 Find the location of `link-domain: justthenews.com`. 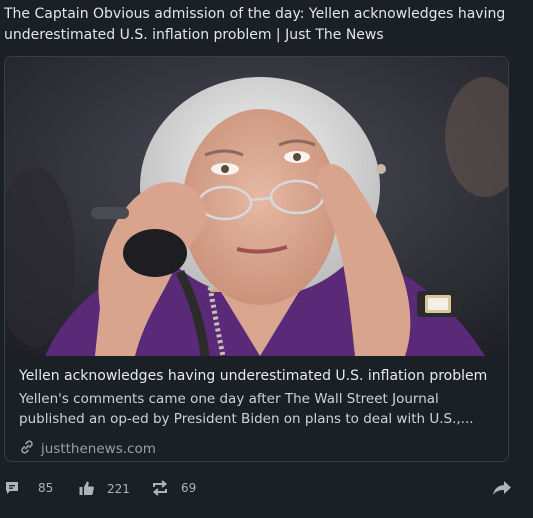

link-domain: justthenews.com is located at coordinates (98, 449).